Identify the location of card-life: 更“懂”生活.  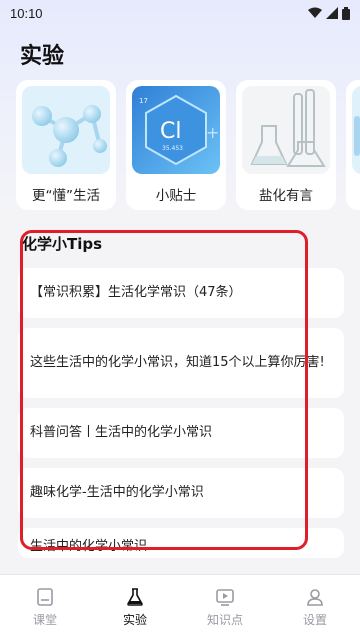
(66, 145).